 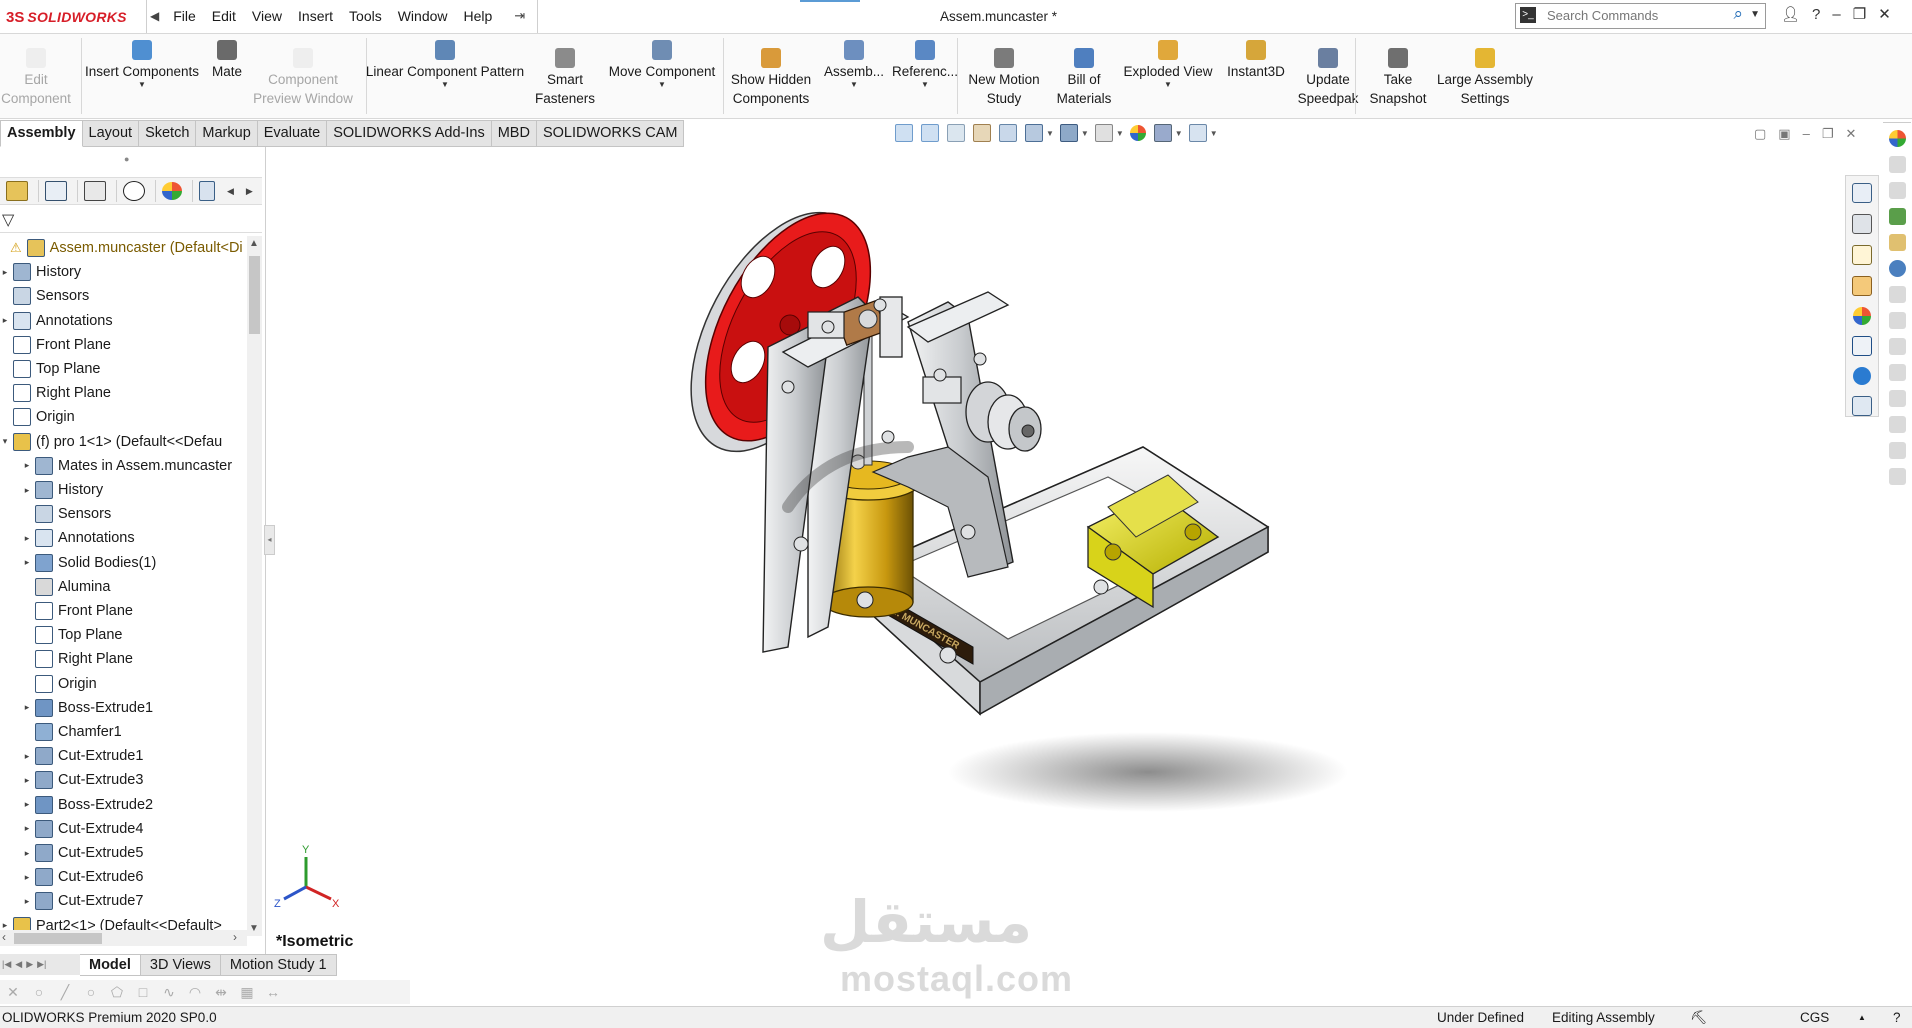 I want to click on panel-grip-icon: ●, so click(x=126, y=159).